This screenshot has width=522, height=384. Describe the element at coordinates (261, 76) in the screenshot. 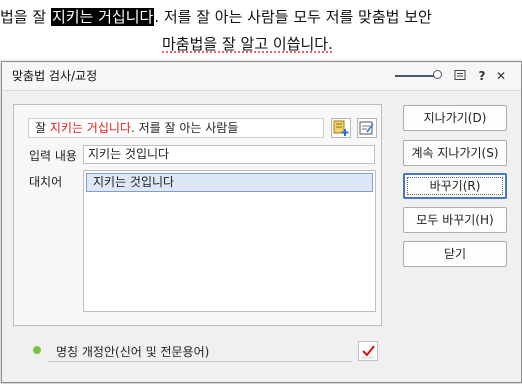

I see `dialog-titlebar: 맞춤법 검사/교정 ? ✕` at that location.